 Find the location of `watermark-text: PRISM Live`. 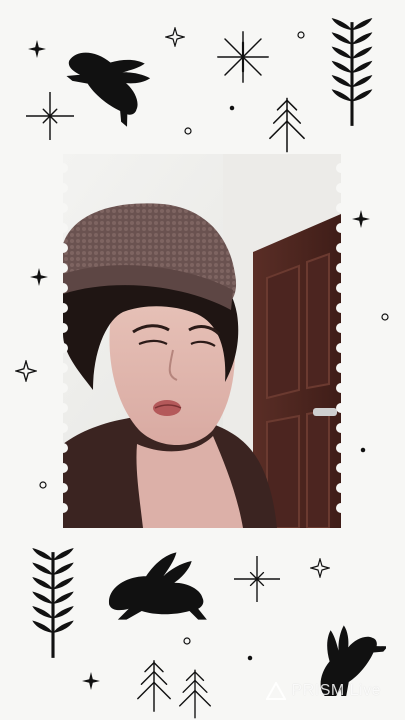

watermark-text: PRISM Live is located at coordinates (336, 690).